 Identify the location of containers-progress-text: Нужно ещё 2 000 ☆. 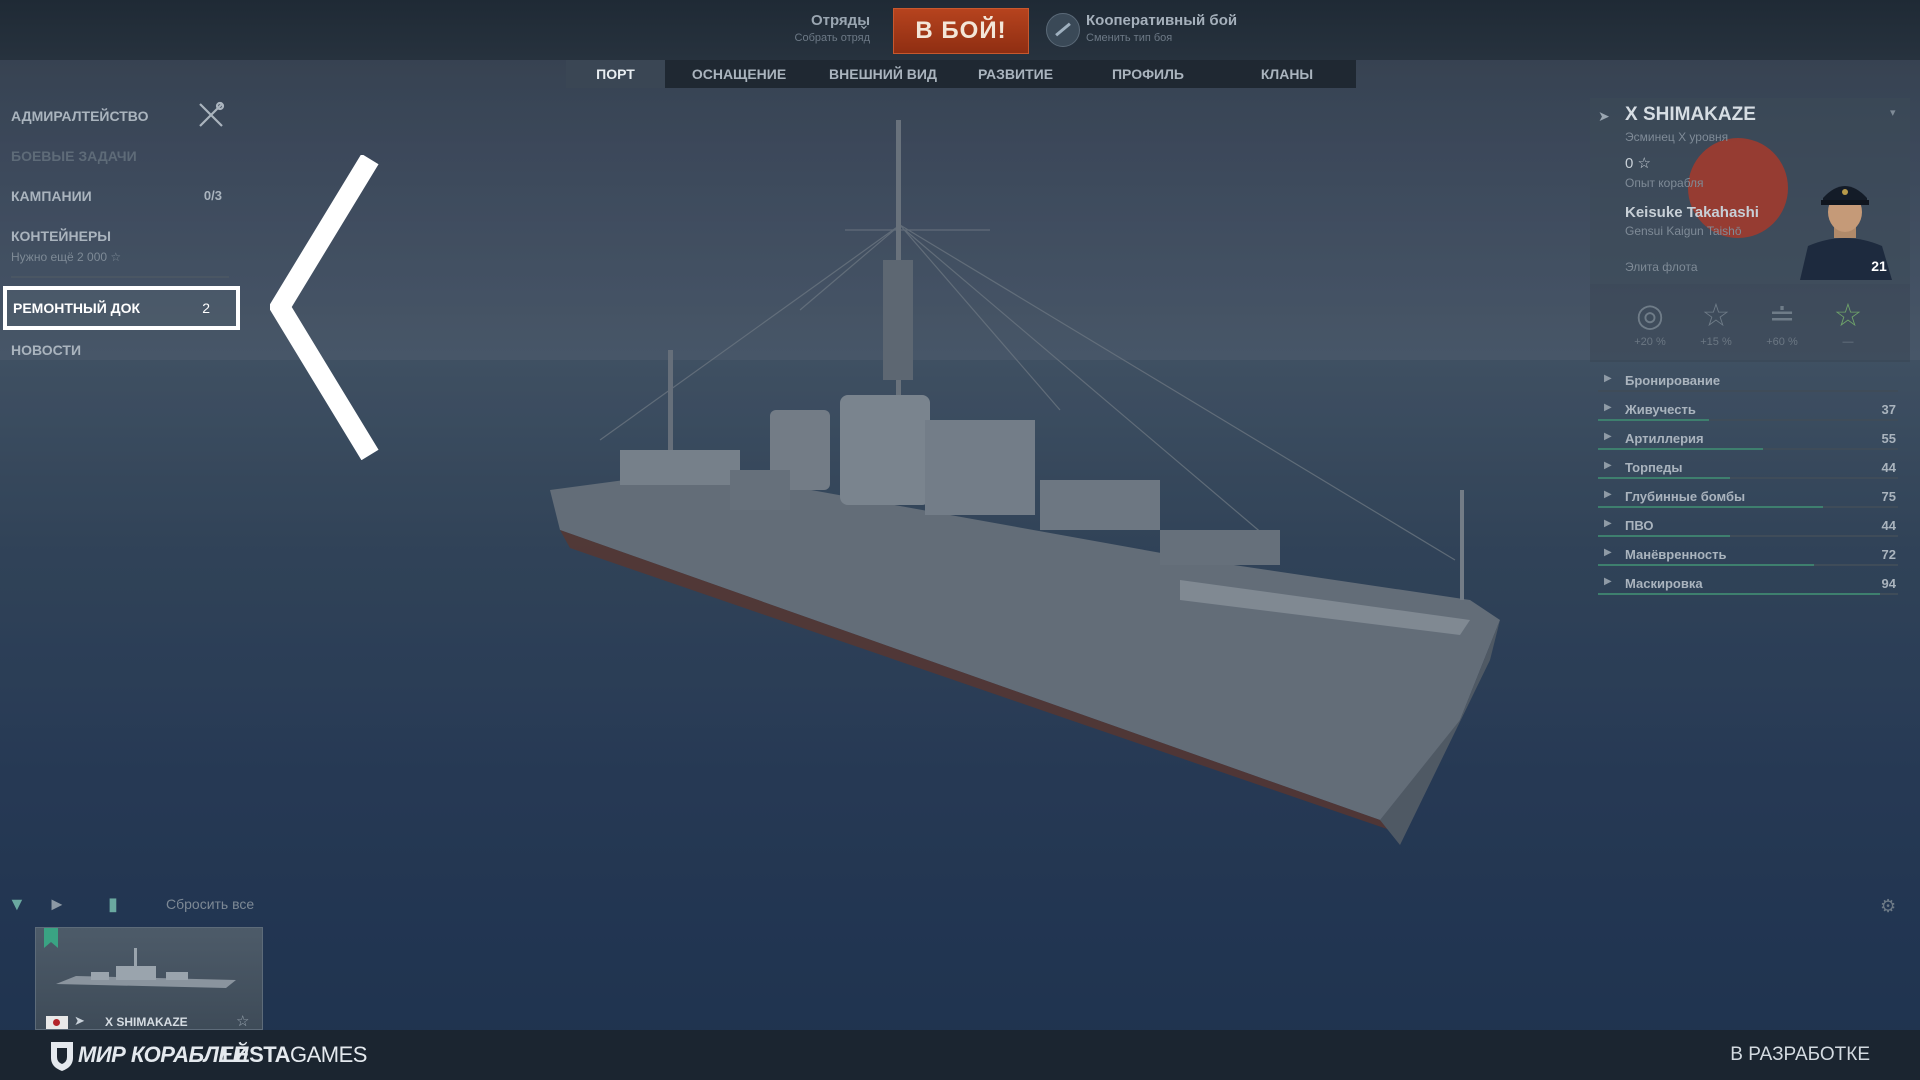
(66, 257).